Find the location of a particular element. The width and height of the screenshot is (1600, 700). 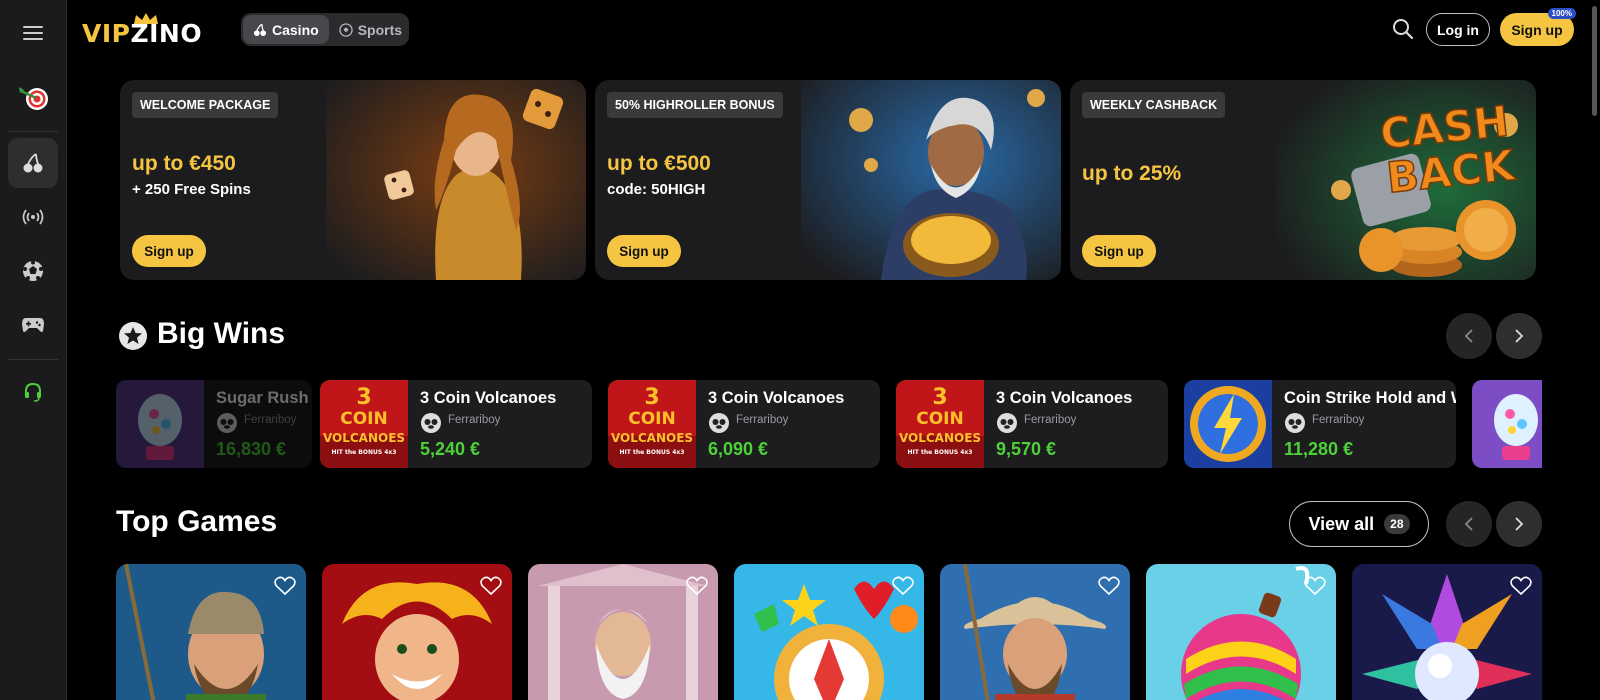

promo-subtitle: + 250 Free Spins is located at coordinates (191, 189).